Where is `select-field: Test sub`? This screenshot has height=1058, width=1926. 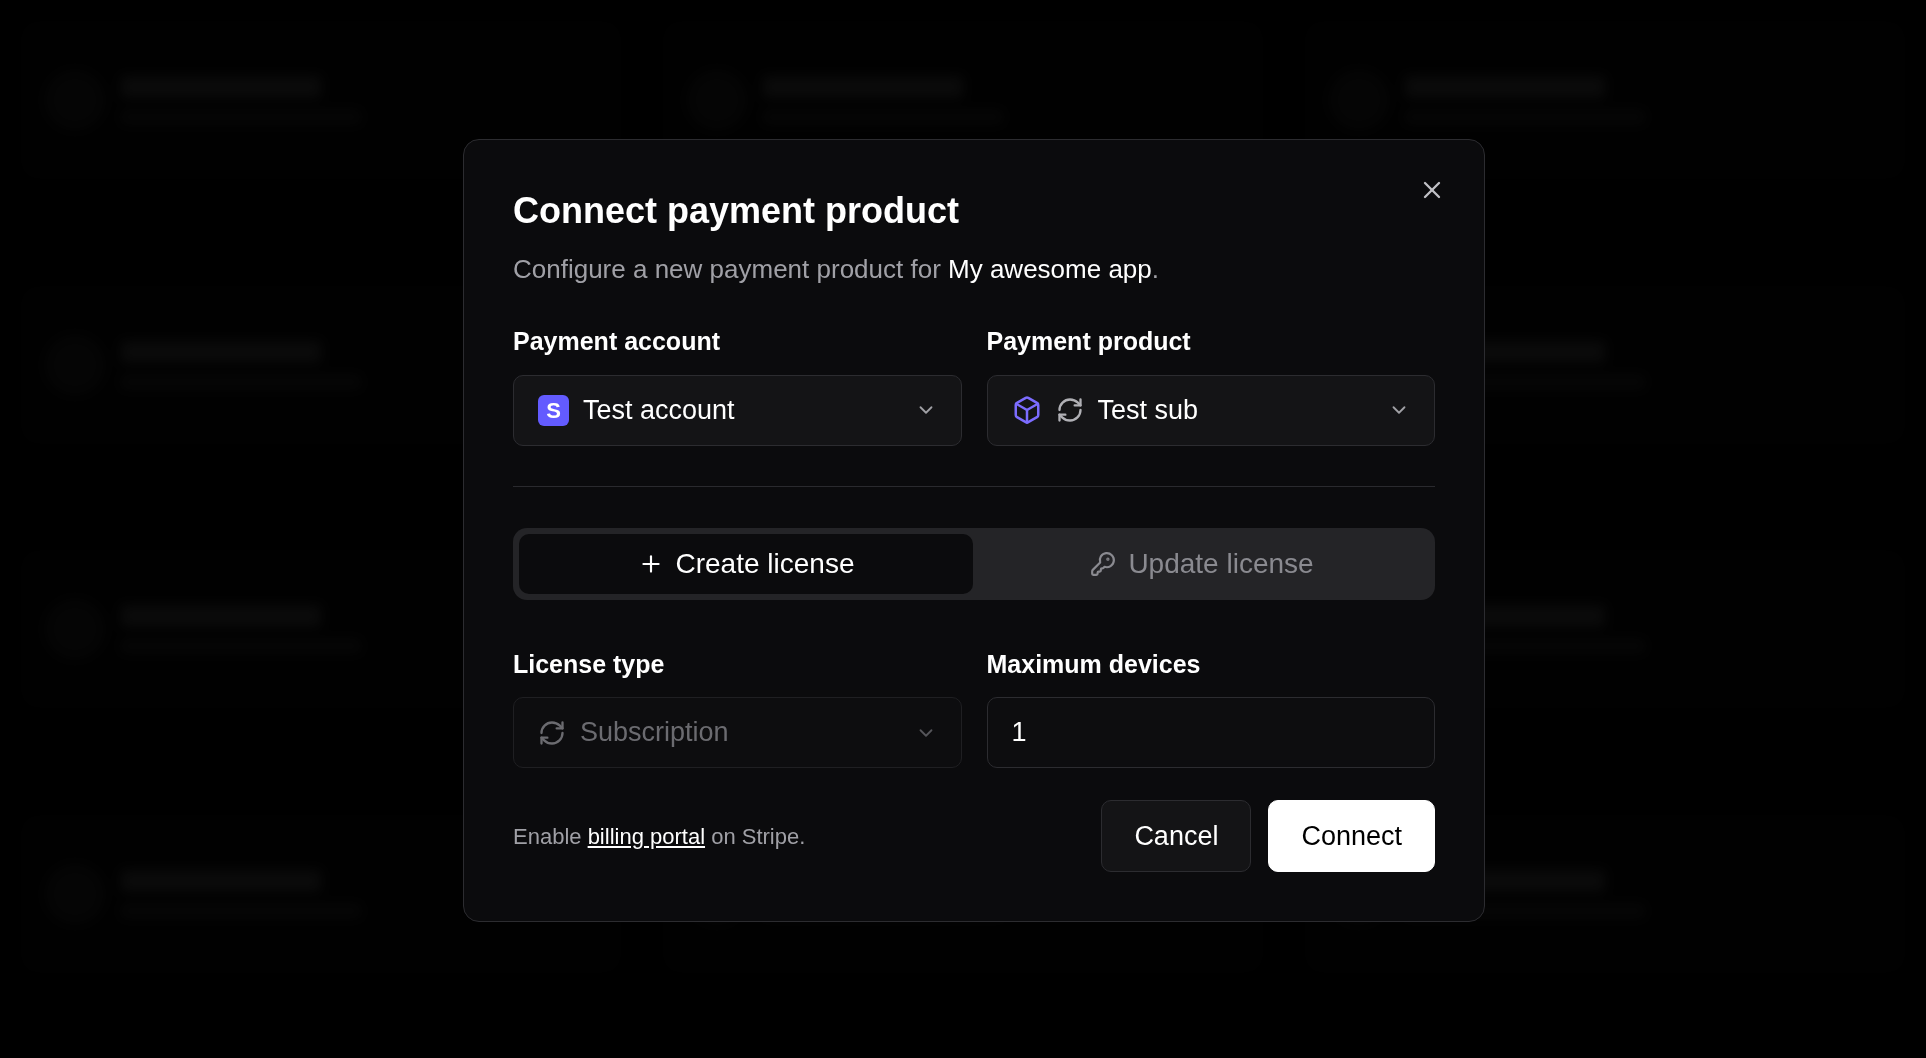 select-field: Test sub is located at coordinates (1210, 410).